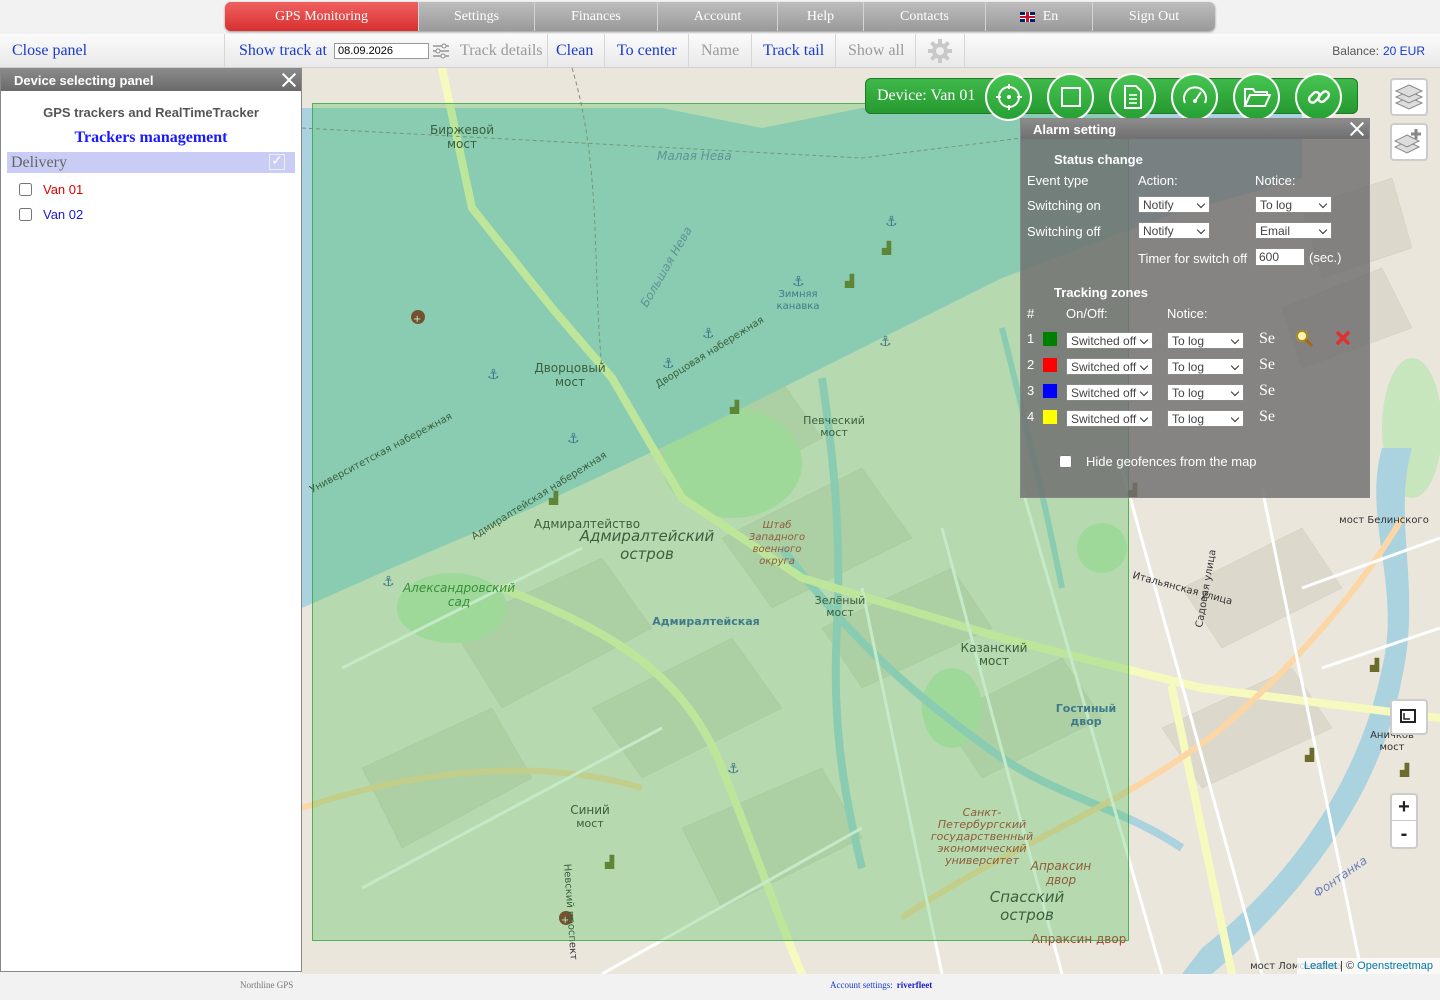 Image resolution: width=1440 pixels, height=1000 pixels. I want to click on magnifier-icon, so click(1304, 339).